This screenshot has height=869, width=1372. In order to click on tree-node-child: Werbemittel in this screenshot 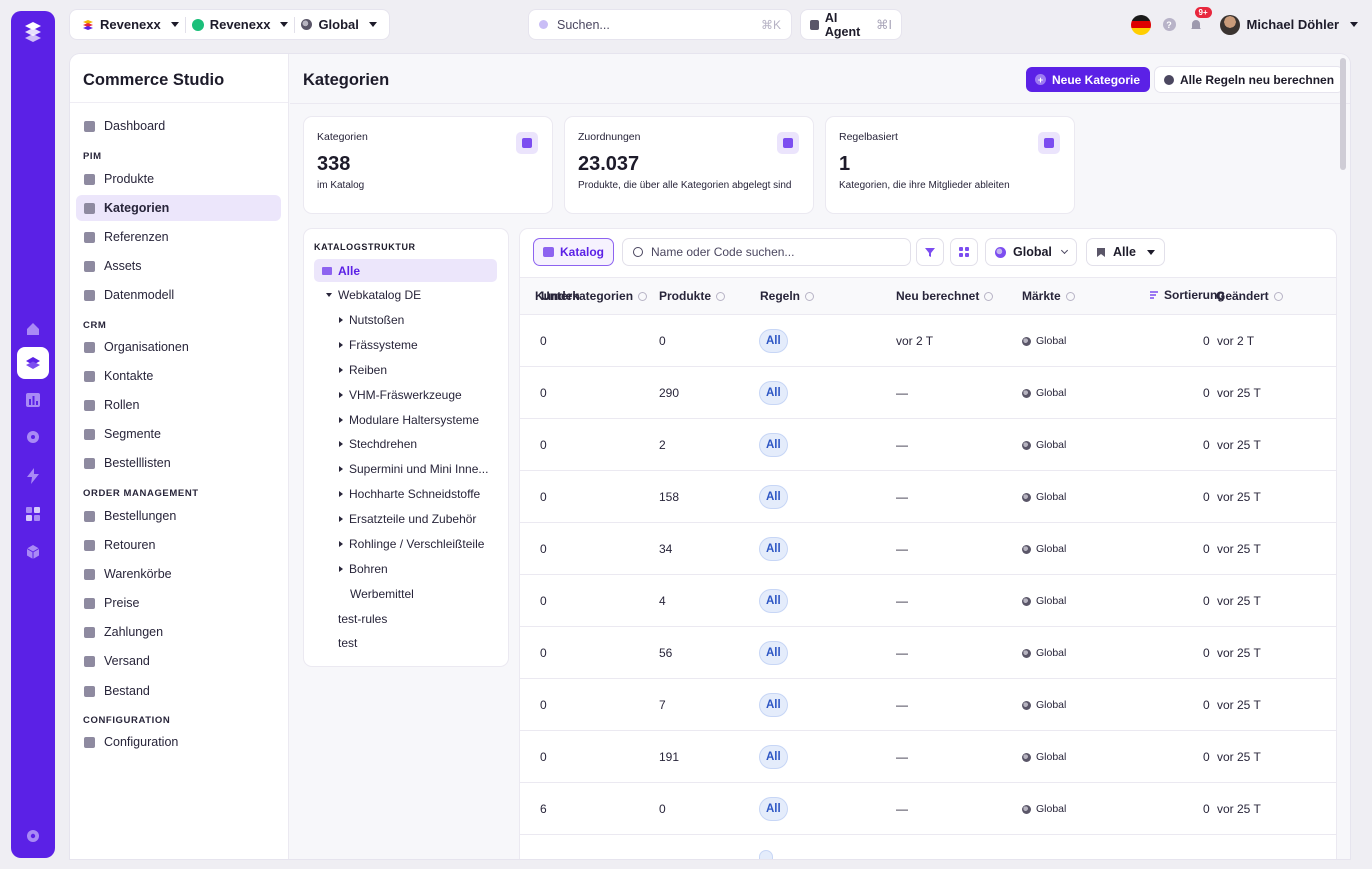, I will do `click(382, 593)`.